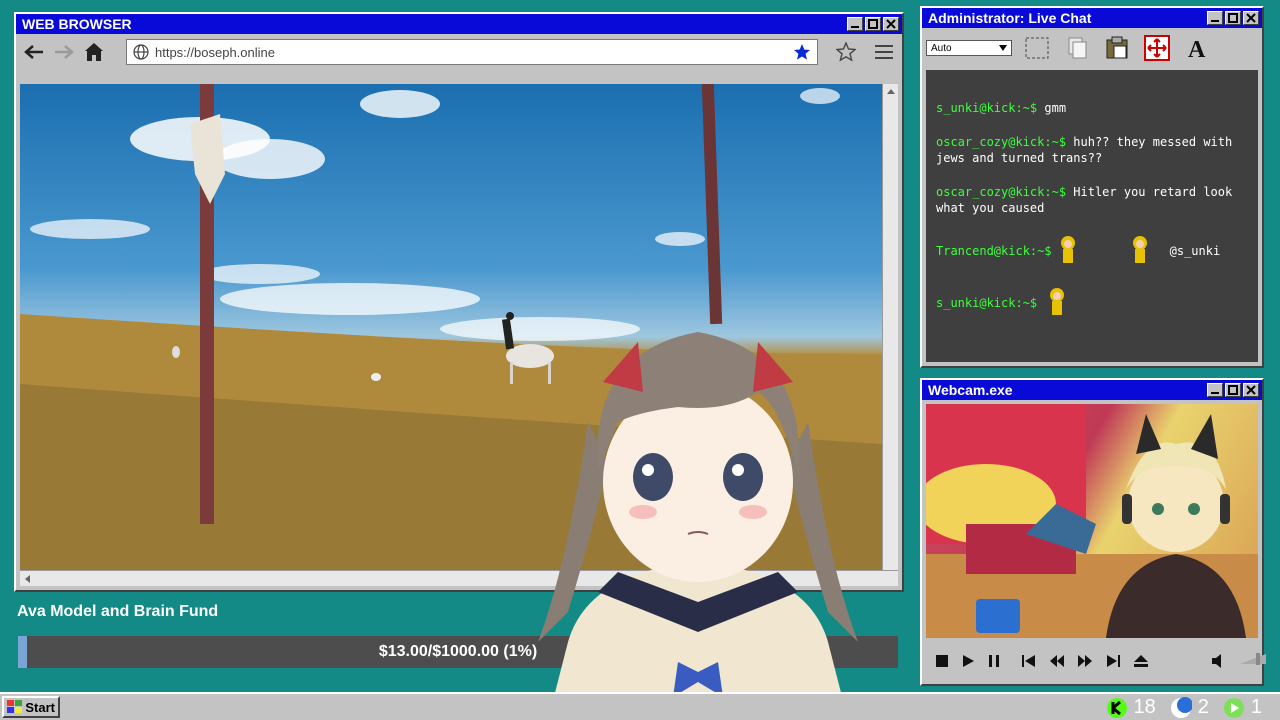 Image resolution: width=1280 pixels, height=720 pixels. I want to click on font-icon: A, so click(1197, 48).